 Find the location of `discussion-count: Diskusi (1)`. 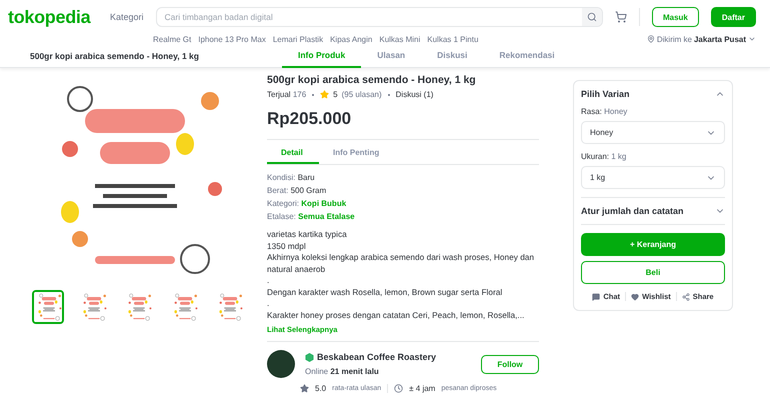

discussion-count: Diskusi (1) is located at coordinates (415, 94).